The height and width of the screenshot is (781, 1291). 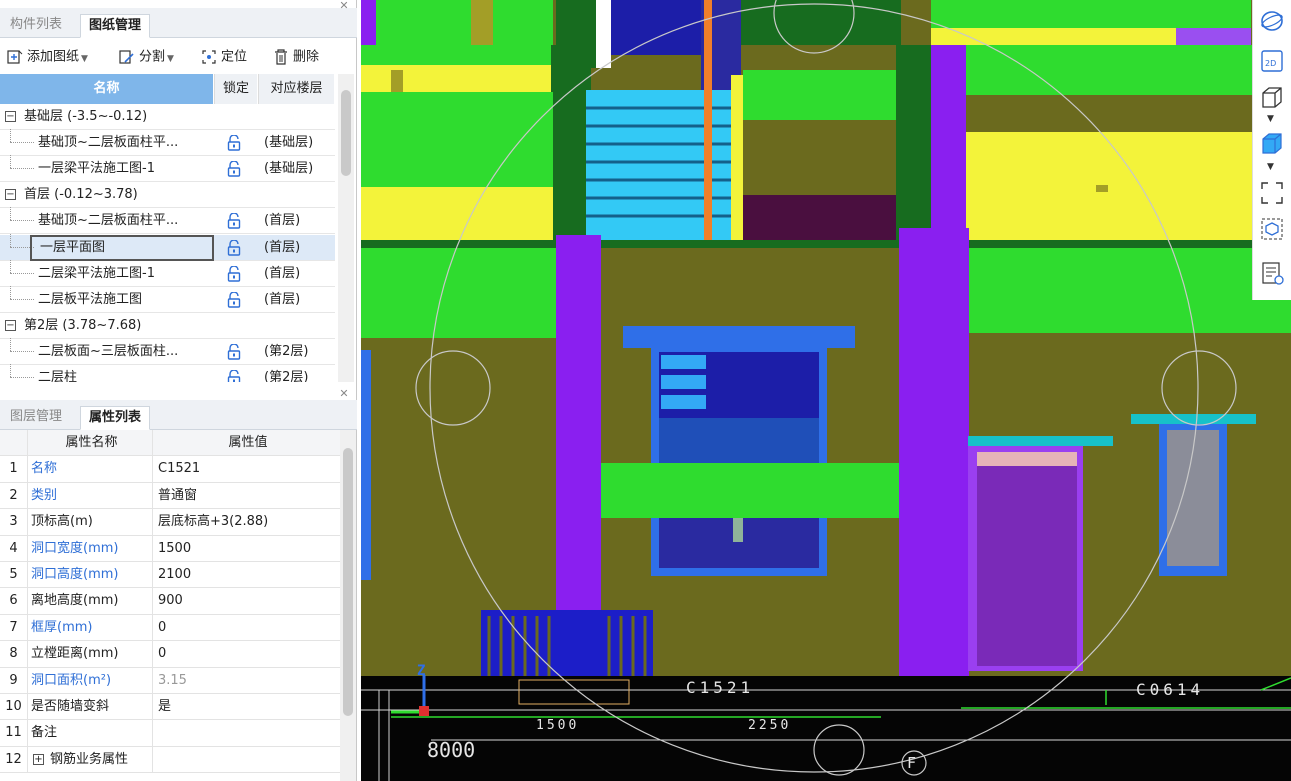 What do you see at coordinates (1272, 61) in the screenshot?
I see `view-2d-icon: 2D` at bounding box center [1272, 61].